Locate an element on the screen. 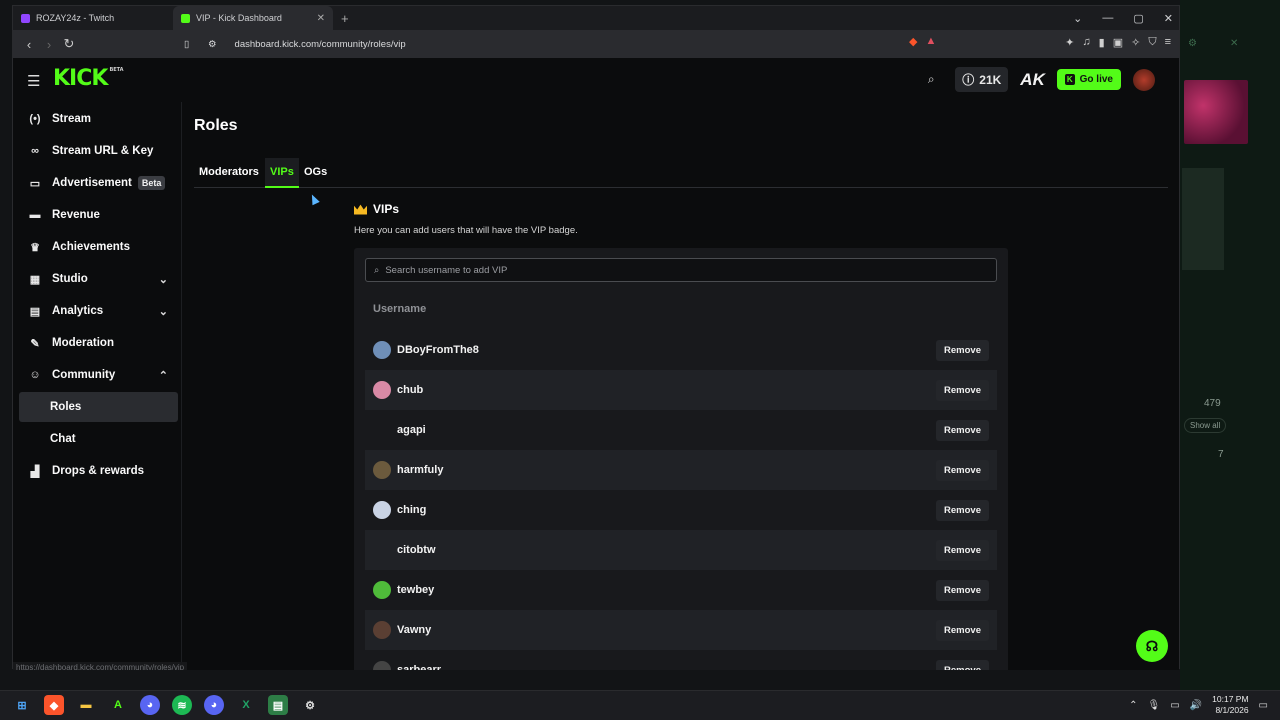 The width and height of the screenshot is (1280, 720). kick-icon is located at coordinates (185, 18).